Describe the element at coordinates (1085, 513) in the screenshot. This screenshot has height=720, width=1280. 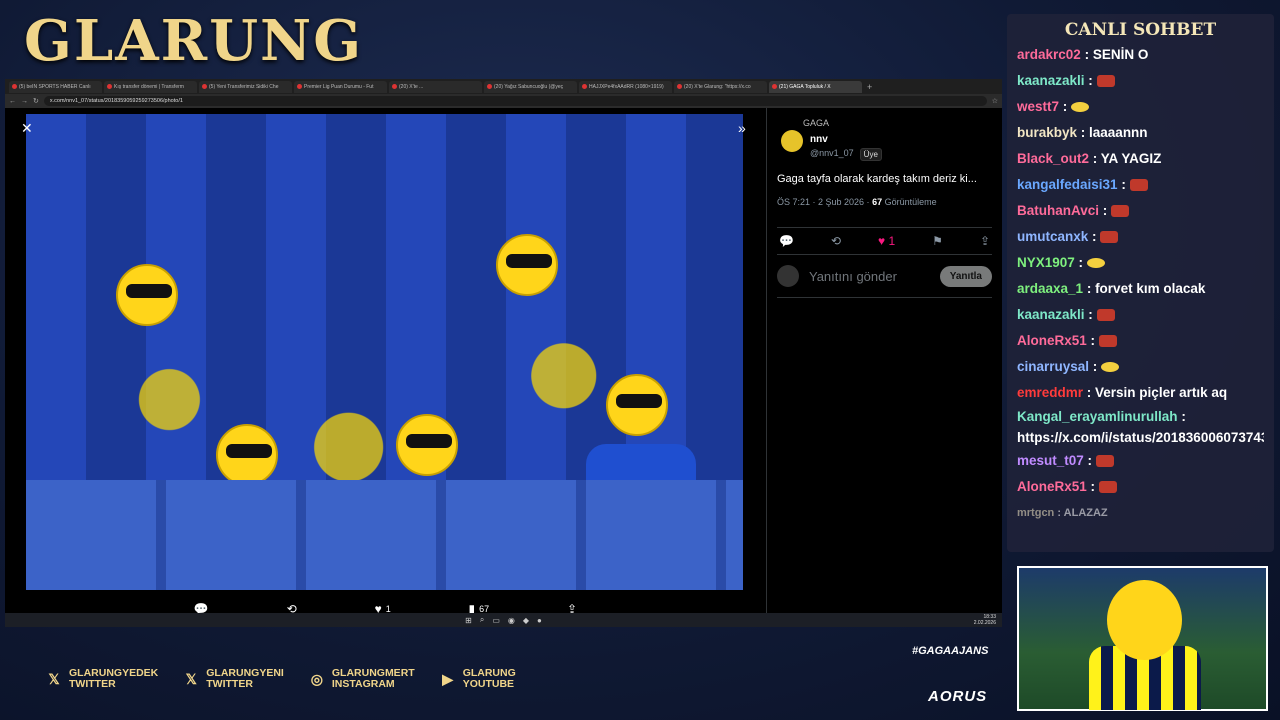
I see `chat-text: ALAZAZ` at that location.